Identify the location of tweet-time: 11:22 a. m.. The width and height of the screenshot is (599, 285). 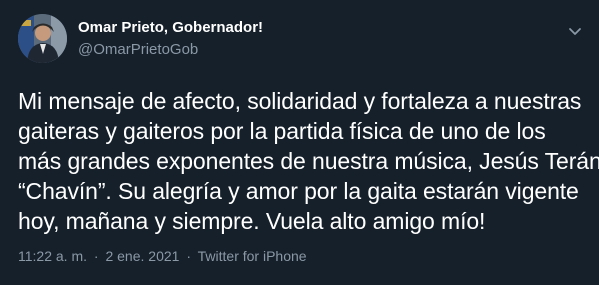
(52, 256).